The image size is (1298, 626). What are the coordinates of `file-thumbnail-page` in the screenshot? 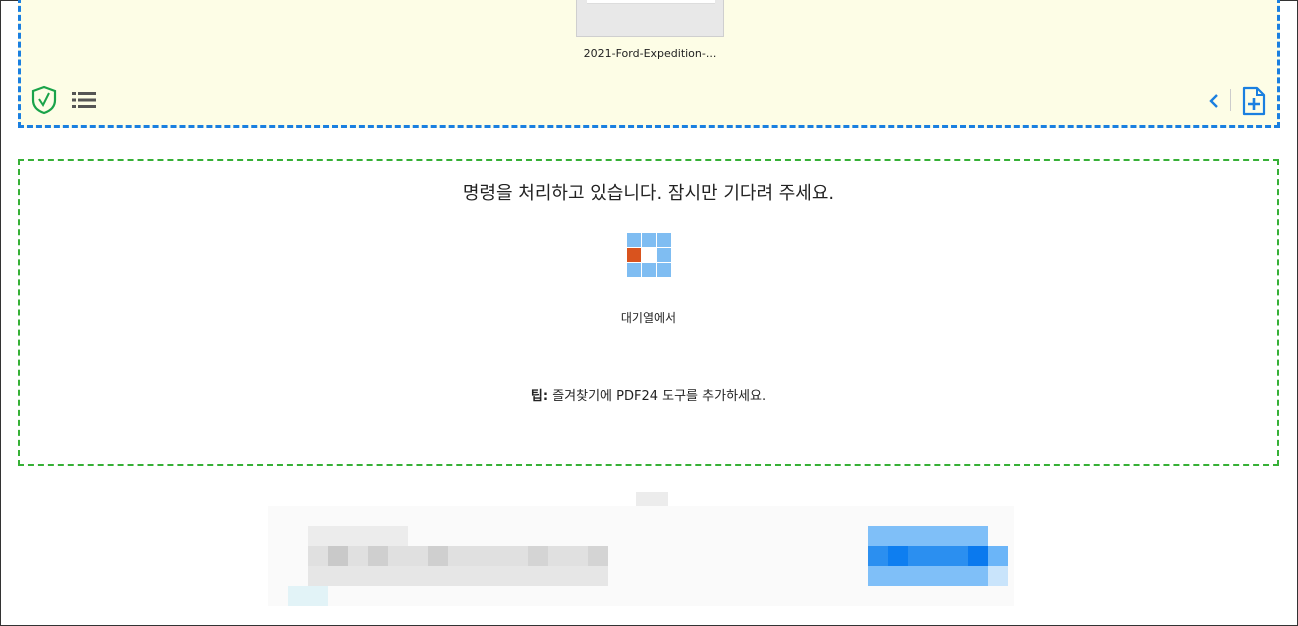 It's located at (651, 2).